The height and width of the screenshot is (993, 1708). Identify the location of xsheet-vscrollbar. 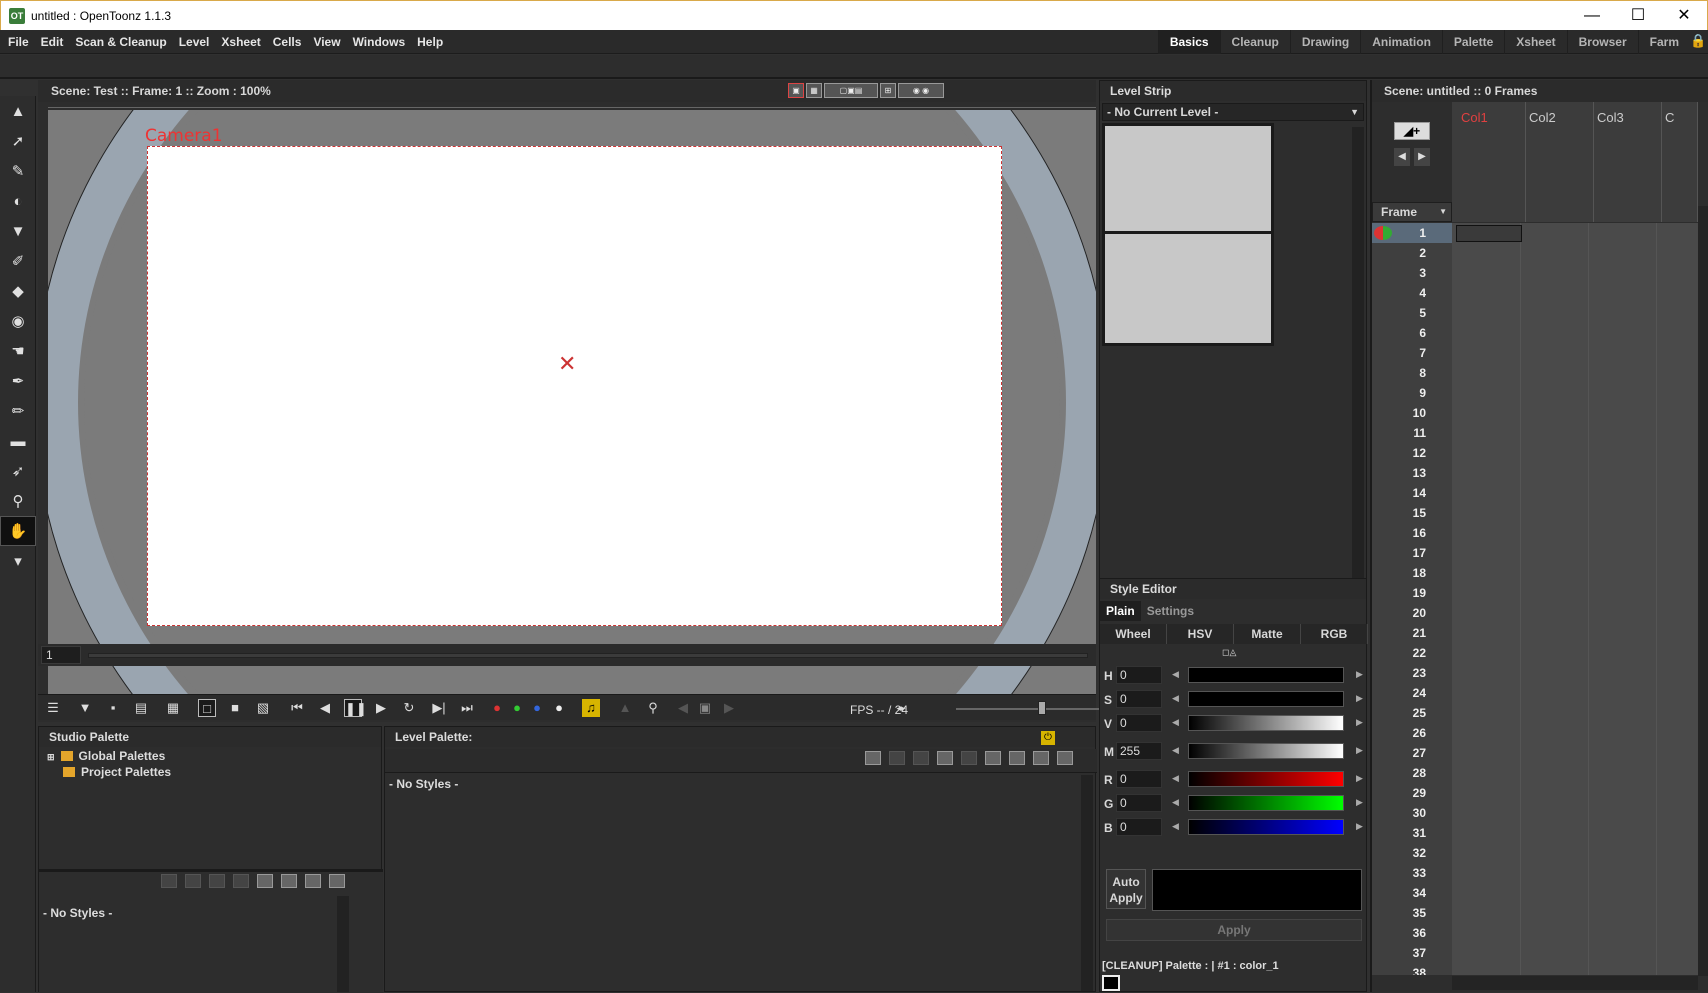
(1703, 591).